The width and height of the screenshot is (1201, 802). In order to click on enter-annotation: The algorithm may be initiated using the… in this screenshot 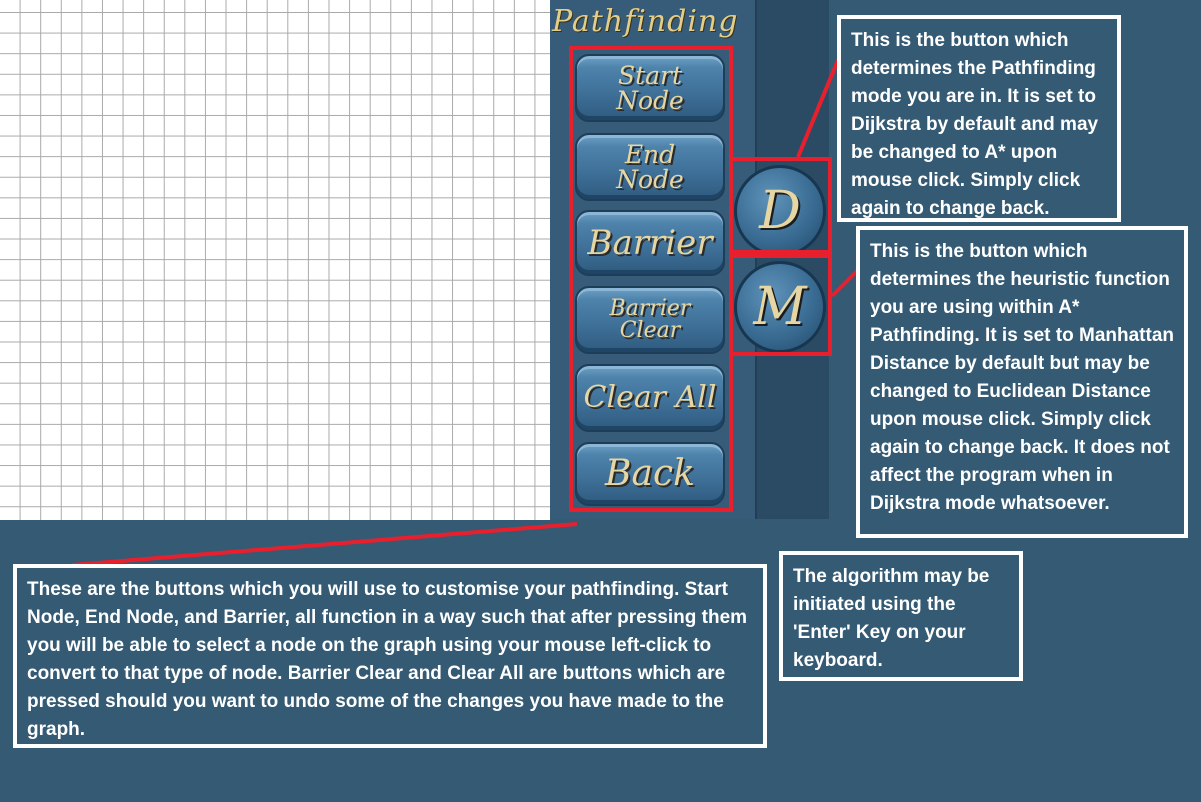, I will do `click(901, 616)`.